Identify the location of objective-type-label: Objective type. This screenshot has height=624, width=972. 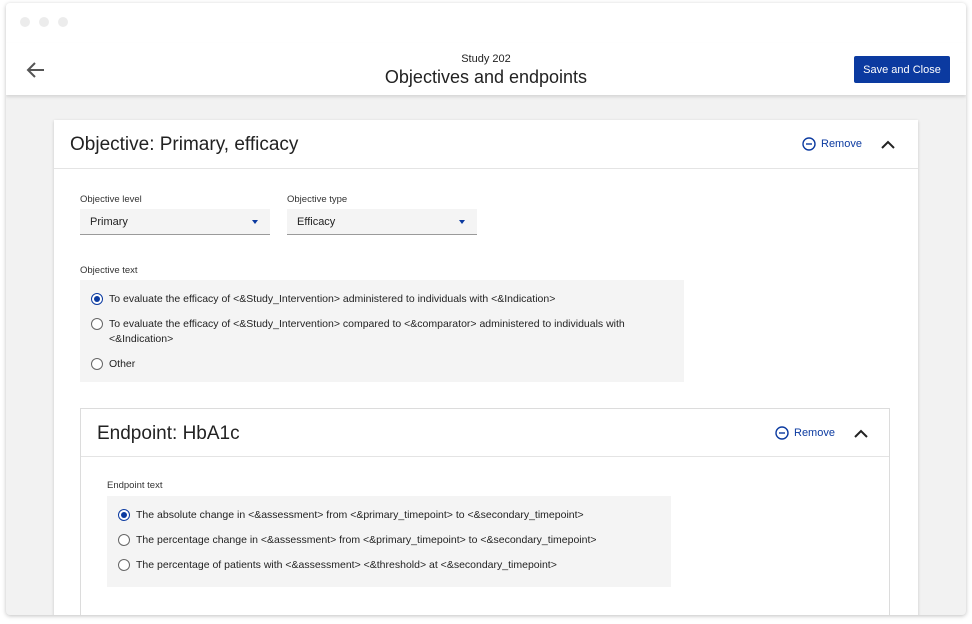
(317, 199).